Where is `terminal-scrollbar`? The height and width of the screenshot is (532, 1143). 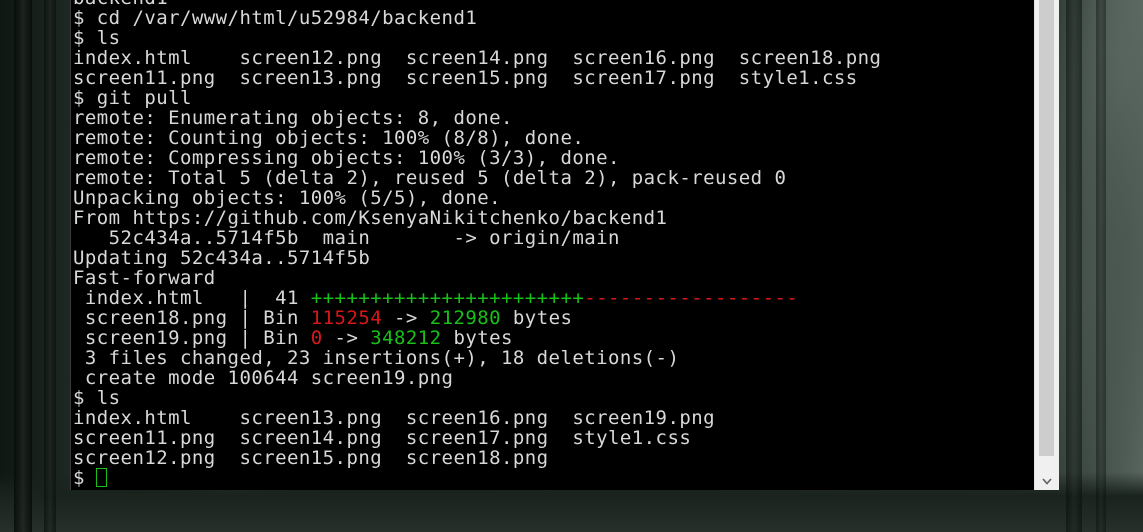 terminal-scrollbar is located at coordinates (1046, 245).